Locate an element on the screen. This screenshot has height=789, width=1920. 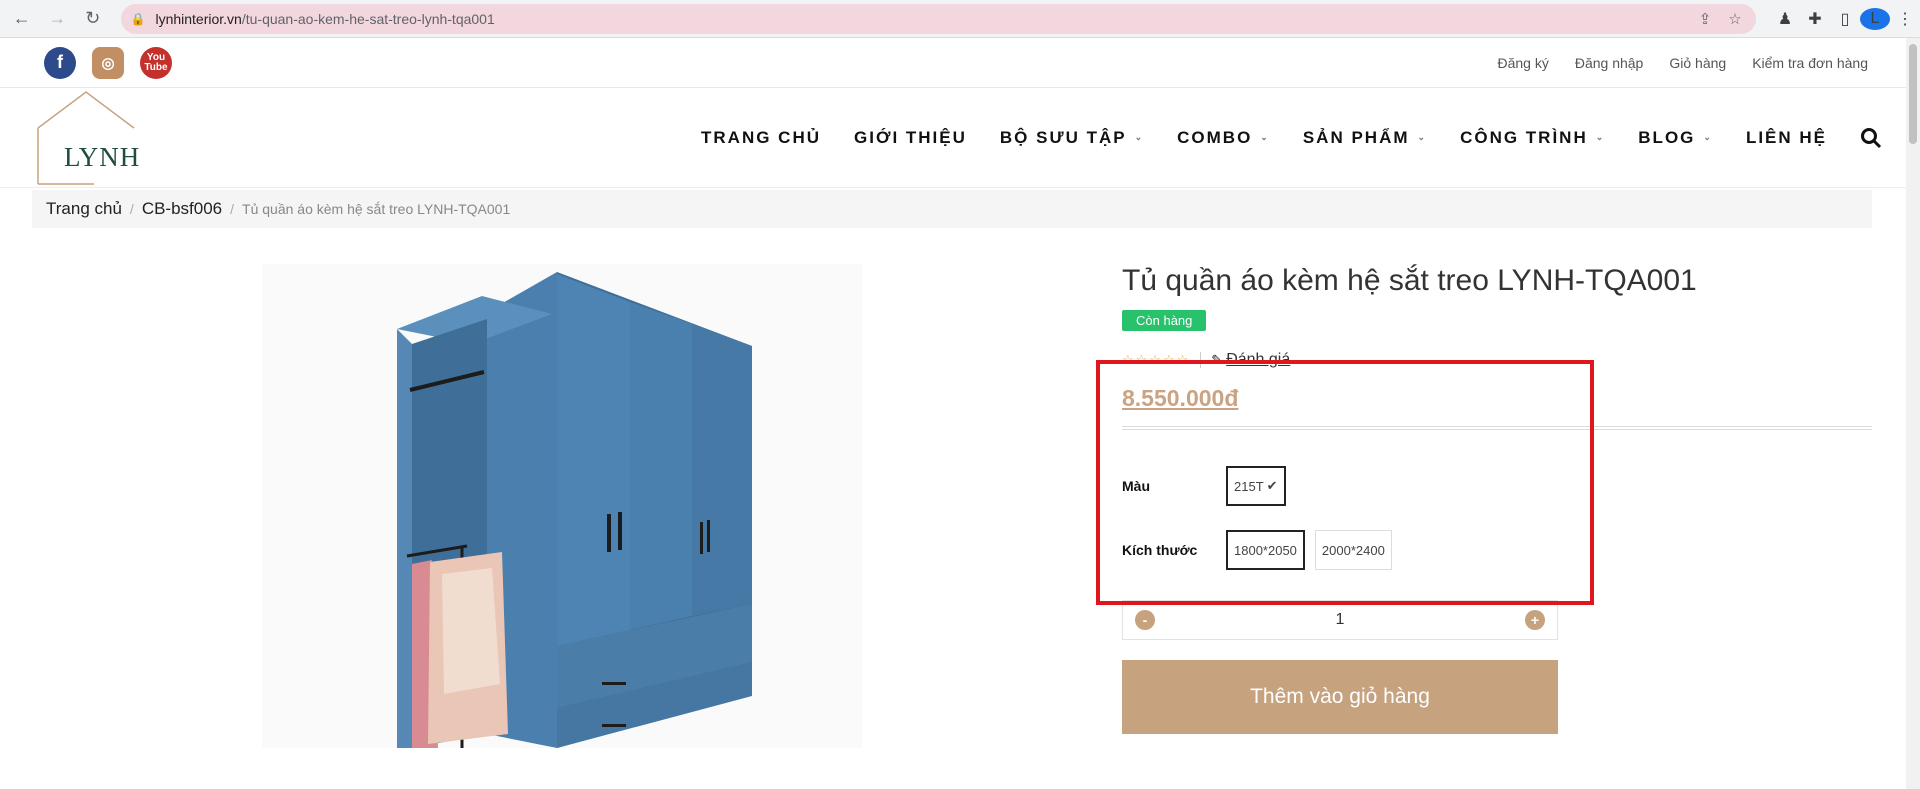
nav-collection: BỘ SƯU TẬP ⌄ is located at coordinates (1072, 138).